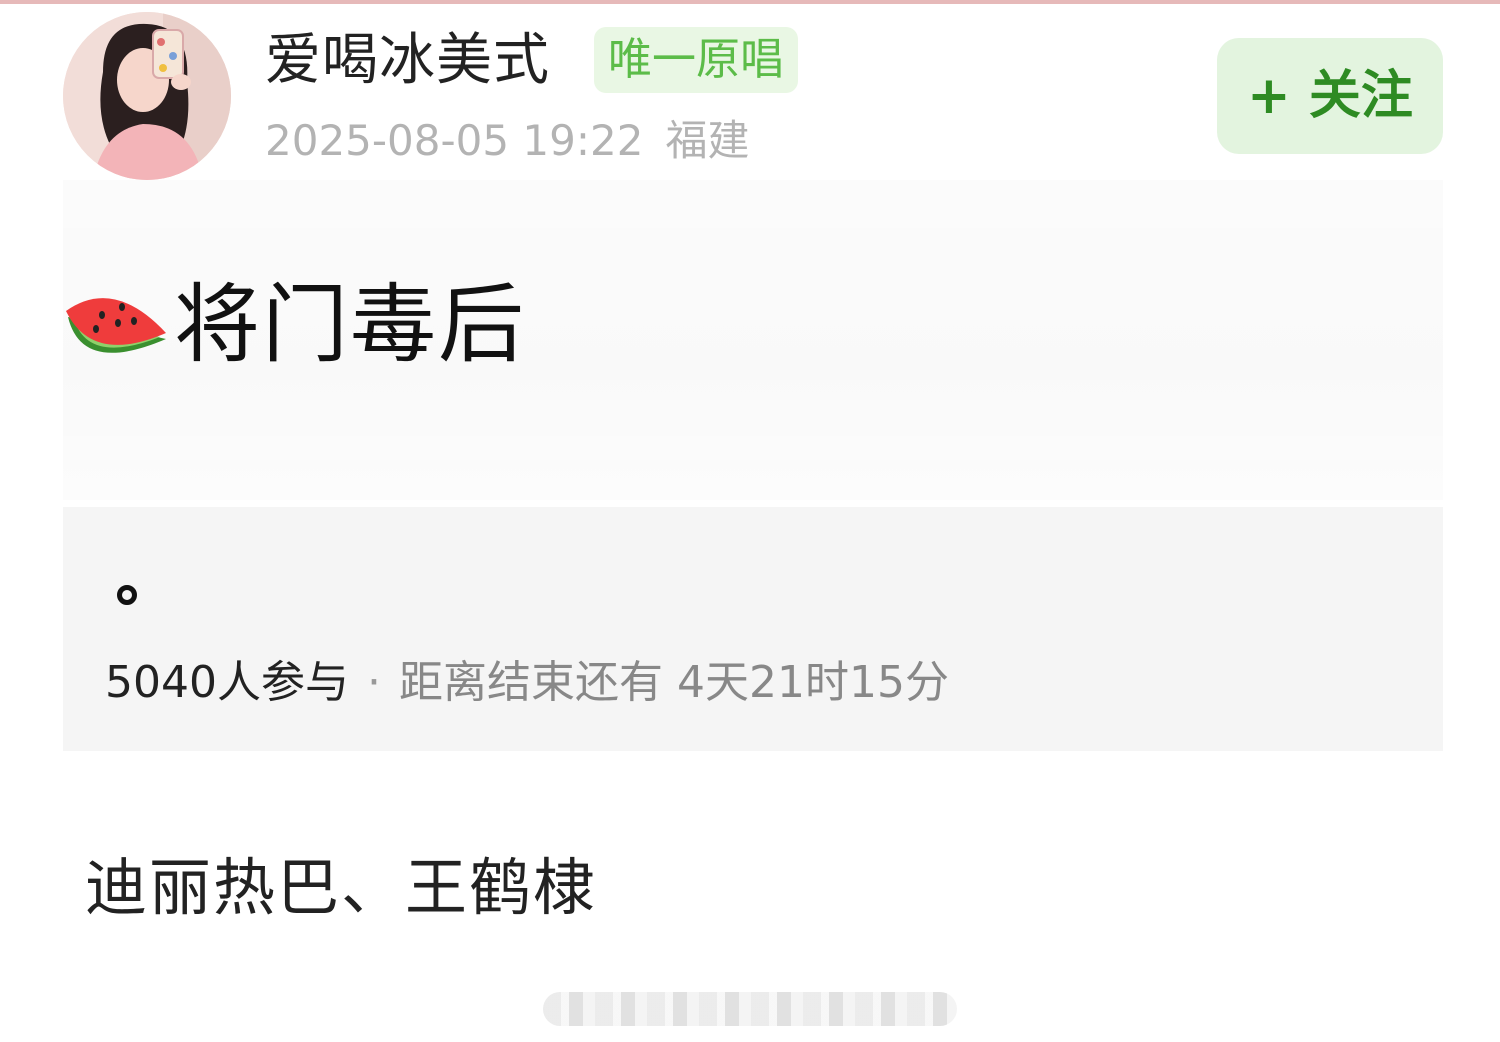  What do you see at coordinates (116, 325) in the screenshot?
I see `watermelon-icon` at bounding box center [116, 325].